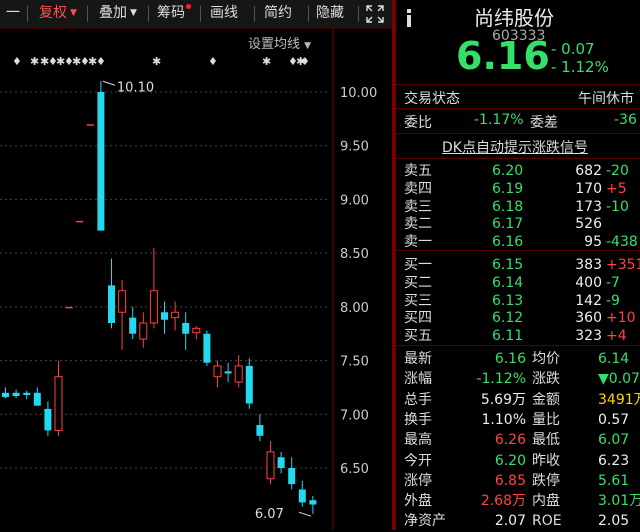  What do you see at coordinates (224, 14) in the screenshot?
I see `draw-line-button: 画线` at bounding box center [224, 14].